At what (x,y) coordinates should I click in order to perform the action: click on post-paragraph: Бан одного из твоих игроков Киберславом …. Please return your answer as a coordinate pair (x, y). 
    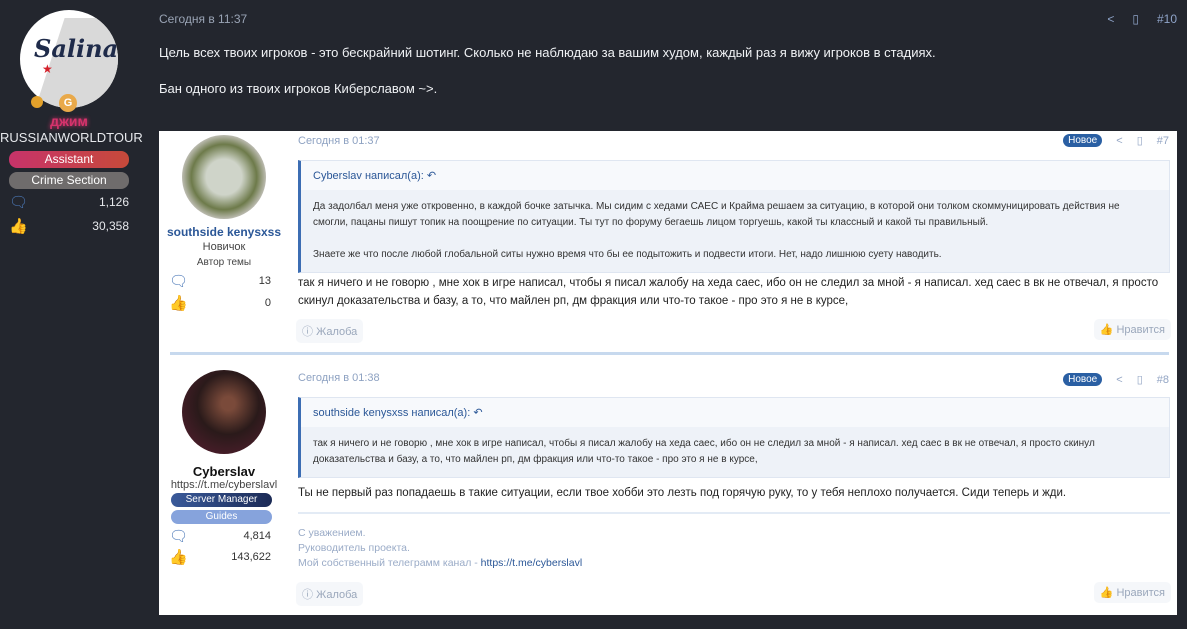
    Looking at the image, I should click on (298, 88).